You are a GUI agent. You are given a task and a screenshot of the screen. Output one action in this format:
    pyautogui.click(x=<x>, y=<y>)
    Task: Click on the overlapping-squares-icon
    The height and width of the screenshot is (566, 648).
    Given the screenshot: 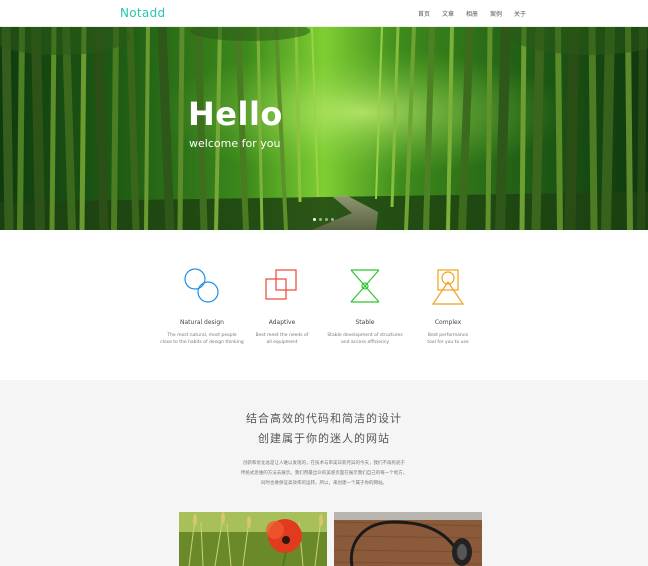 What is the action you would take?
    pyautogui.click(x=281, y=284)
    